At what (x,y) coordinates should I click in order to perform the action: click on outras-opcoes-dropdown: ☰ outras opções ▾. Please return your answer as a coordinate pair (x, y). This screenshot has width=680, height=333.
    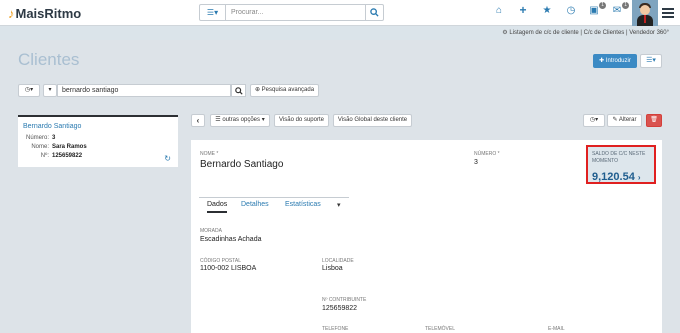
    Looking at the image, I should click on (240, 120).